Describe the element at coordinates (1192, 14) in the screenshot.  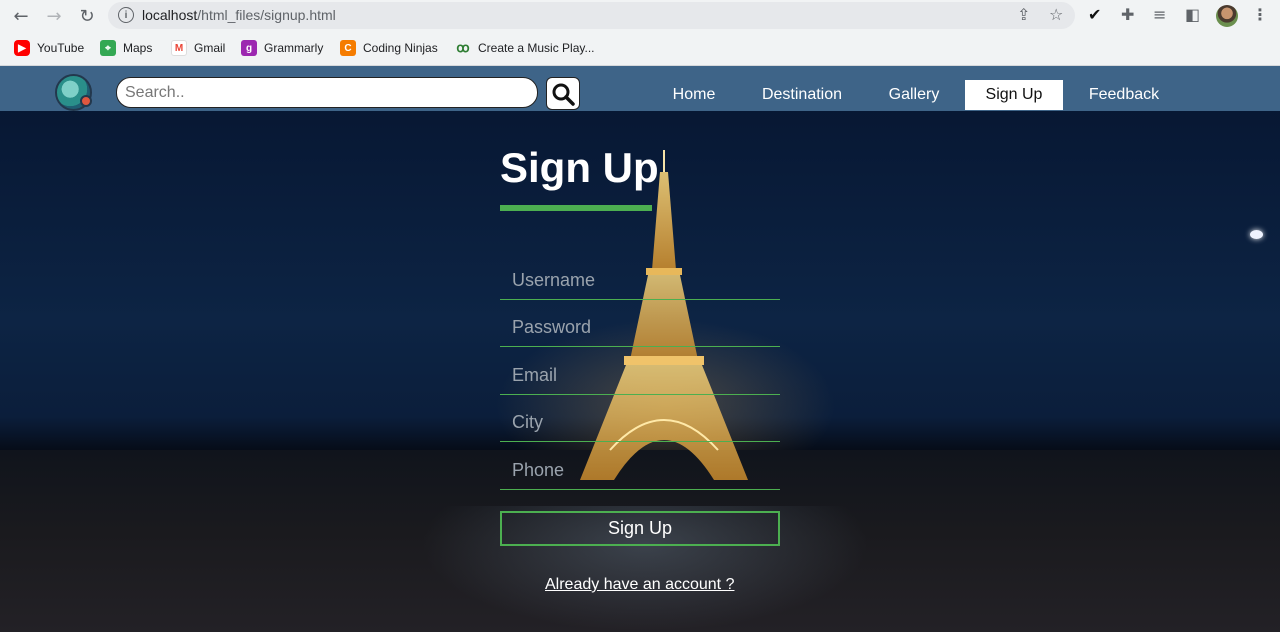
I see `side-panel-icon: ◧` at that location.